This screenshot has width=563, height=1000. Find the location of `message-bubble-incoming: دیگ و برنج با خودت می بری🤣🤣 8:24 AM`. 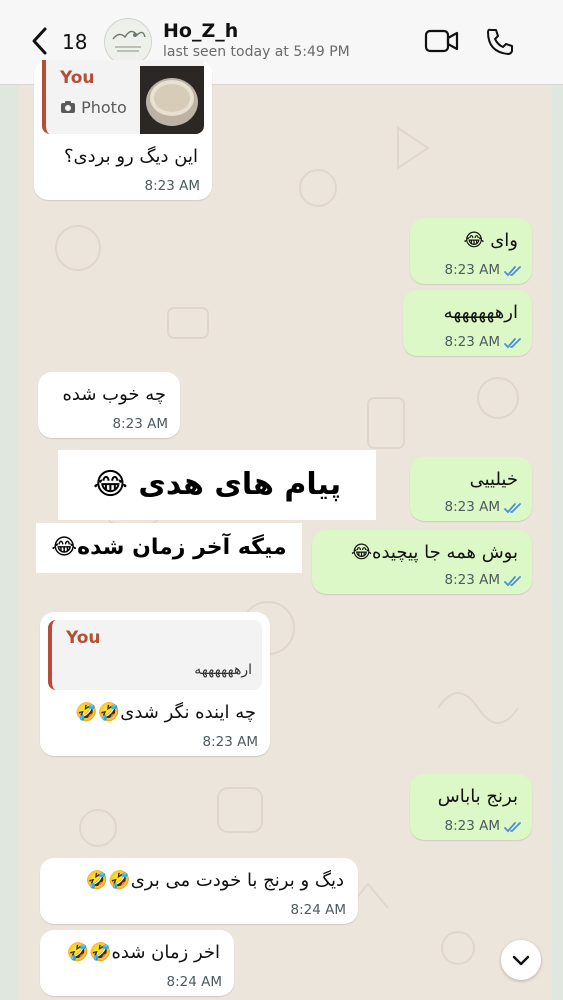

message-bubble-incoming: دیگ و برنج با خودت می بری🤣🤣 8:24 AM is located at coordinates (199, 891).